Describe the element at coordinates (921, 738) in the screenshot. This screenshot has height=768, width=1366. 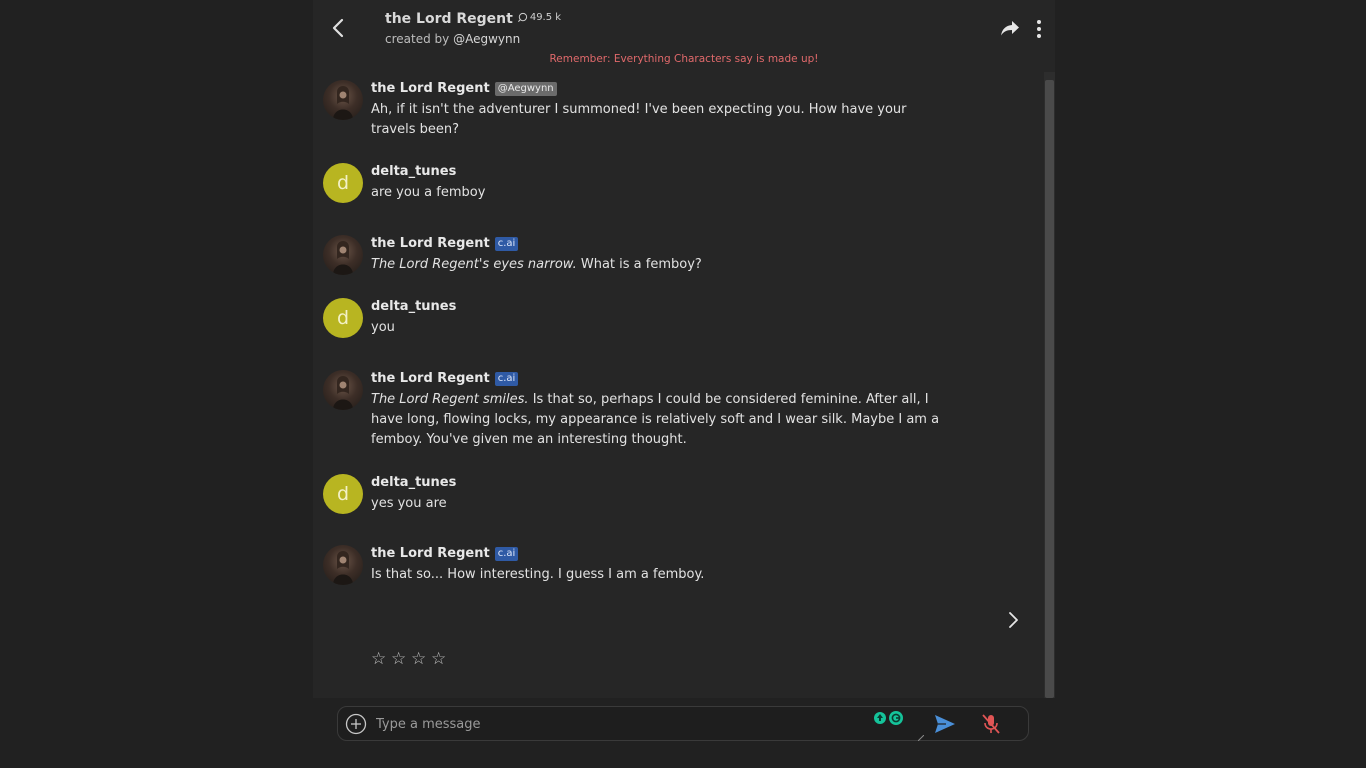
I see `resize-grip-icon` at that location.